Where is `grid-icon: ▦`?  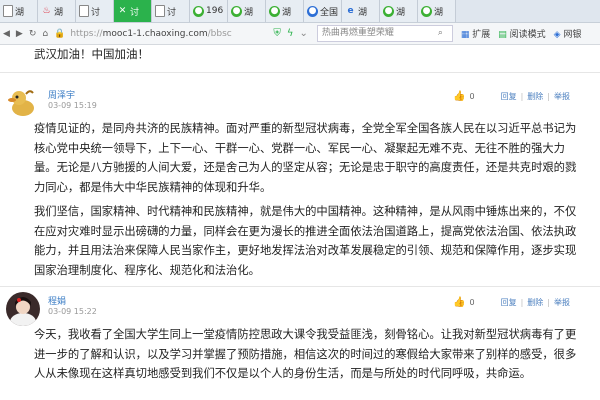
grid-icon: ▦ is located at coordinates (465, 35).